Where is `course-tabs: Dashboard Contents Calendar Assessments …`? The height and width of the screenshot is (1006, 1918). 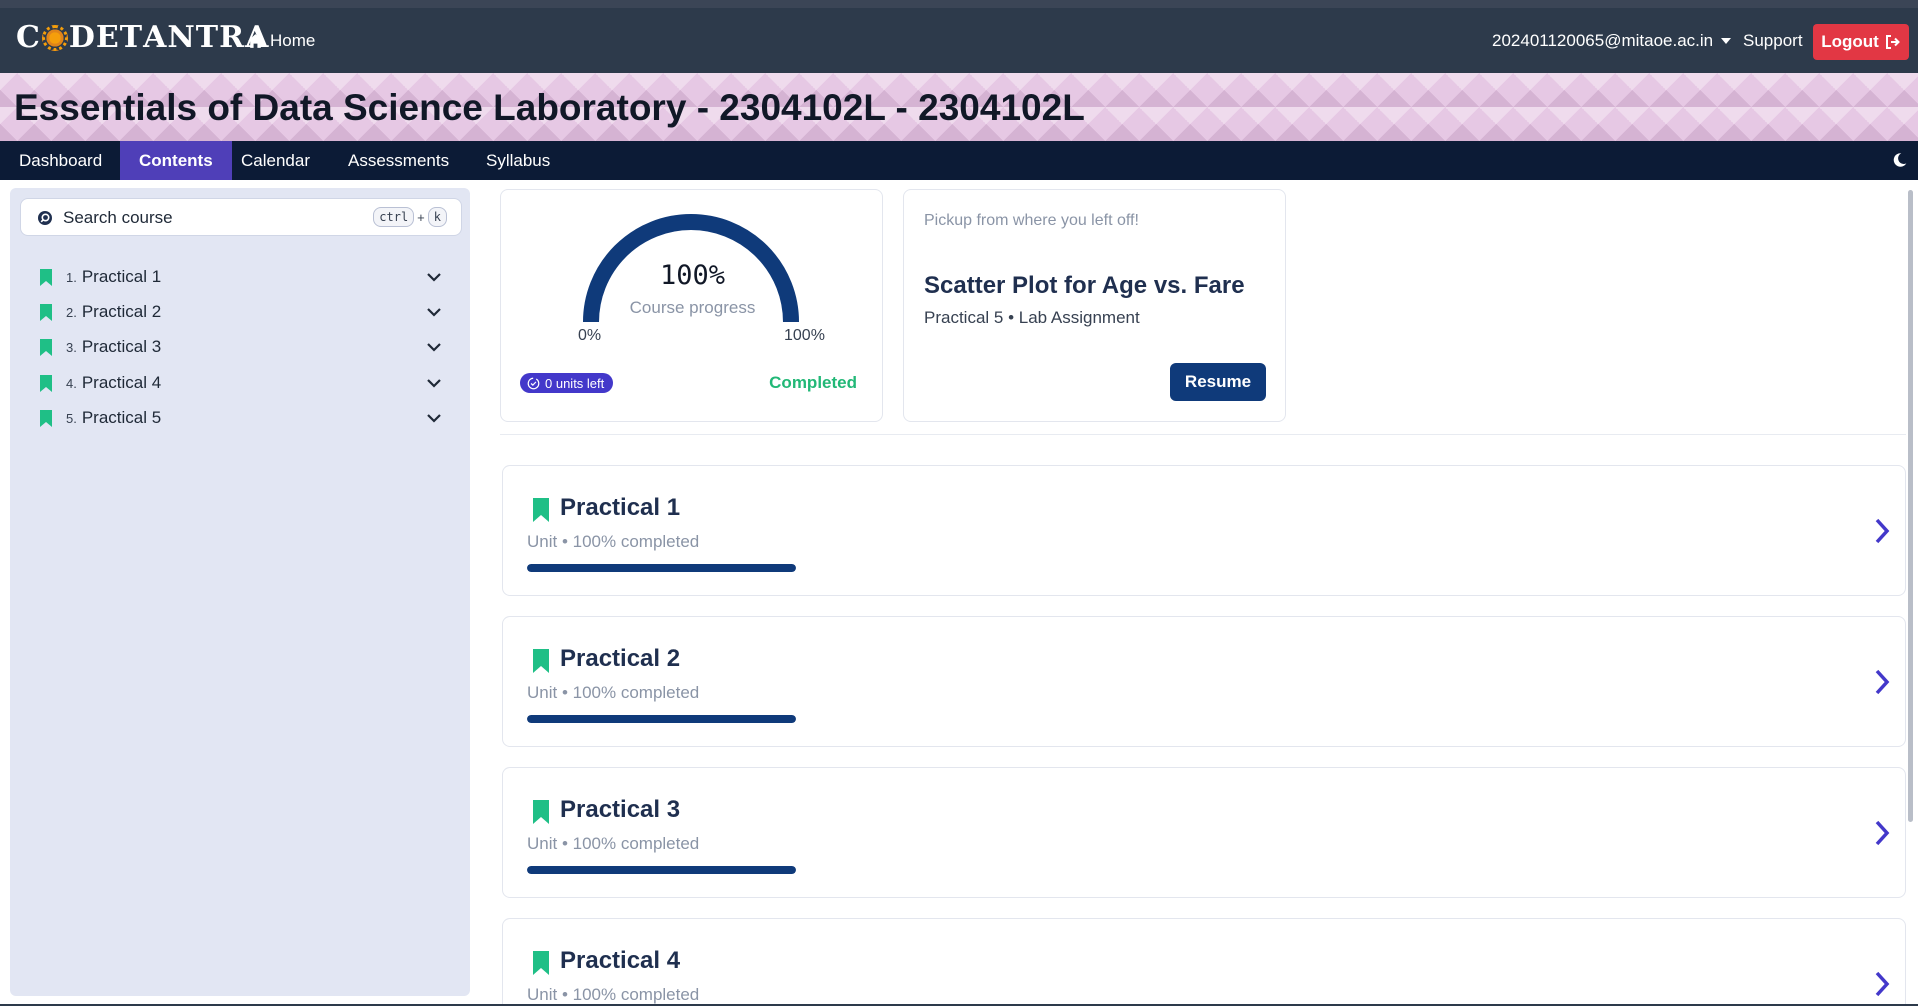
course-tabs: Dashboard Contents Calendar Assessments … is located at coordinates (959, 160).